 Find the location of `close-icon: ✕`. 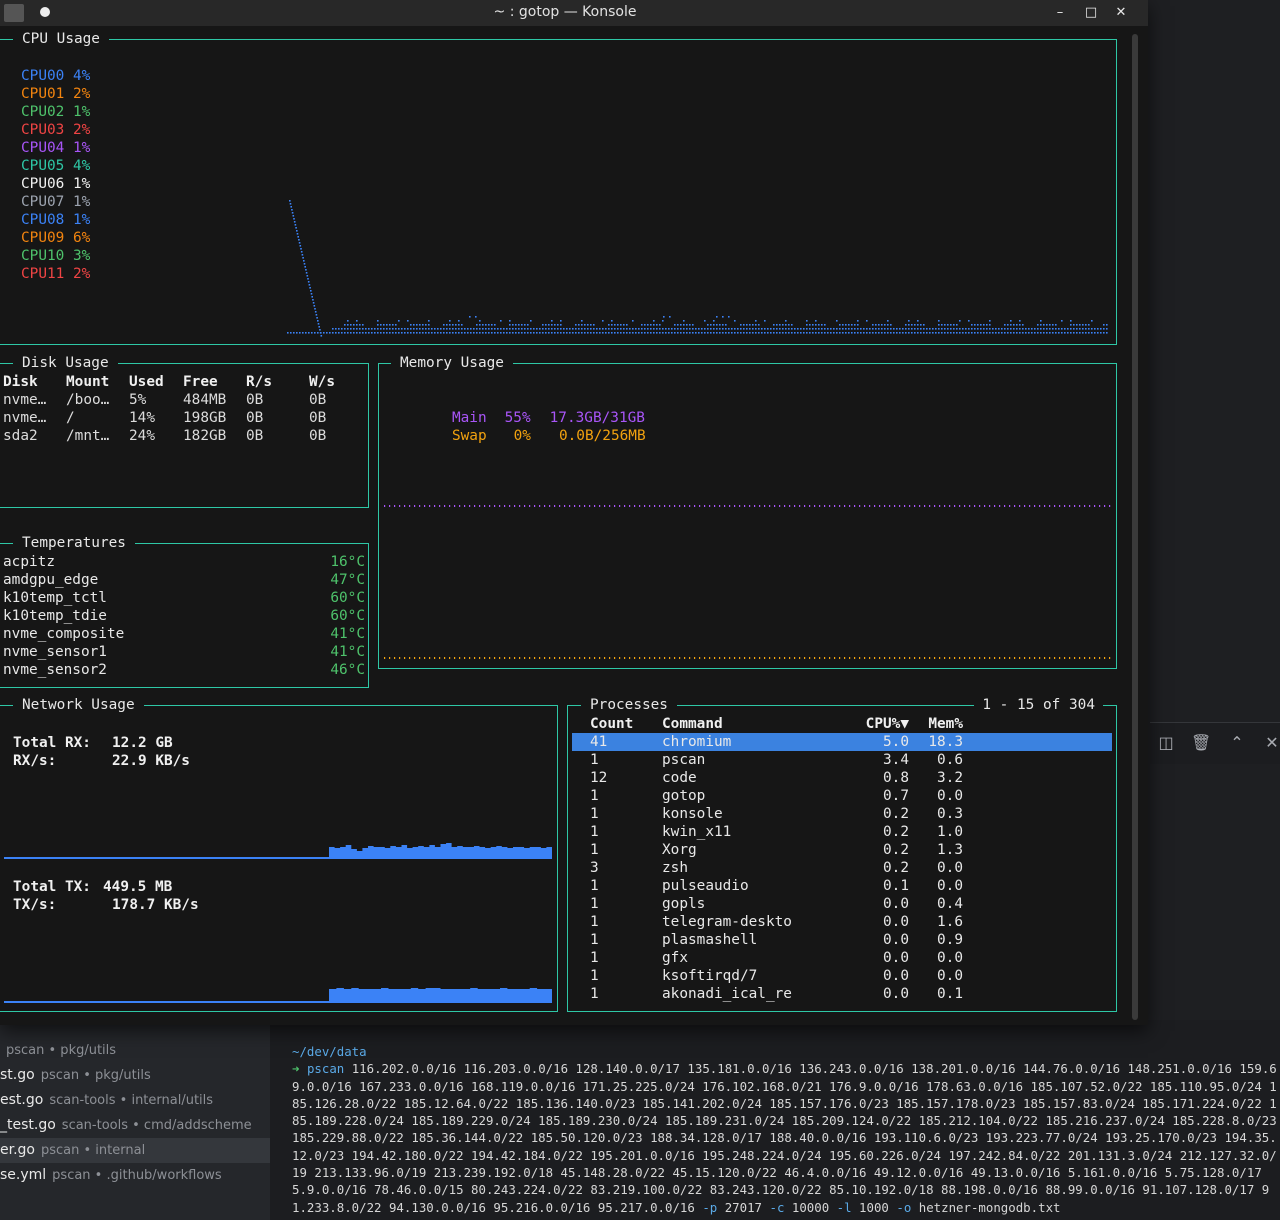

close-icon: ✕ is located at coordinates (1271, 743).